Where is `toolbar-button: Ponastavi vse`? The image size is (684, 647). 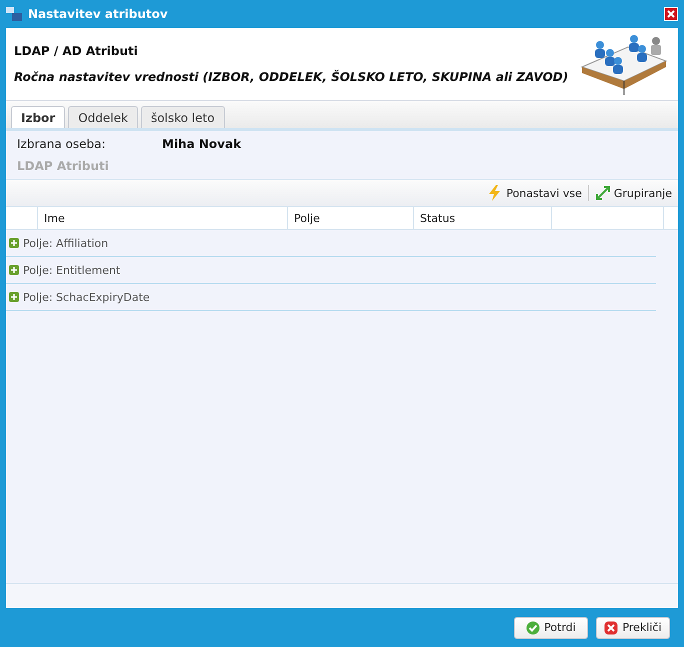
toolbar-button: Ponastavi vse is located at coordinates (534, 193).